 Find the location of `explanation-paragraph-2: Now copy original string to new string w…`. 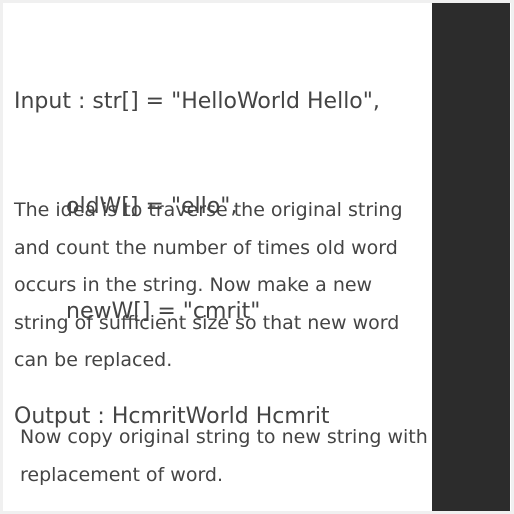

explanation-paragraph-2: Now copy original string to new string w… is located at coordinates (224, 456).